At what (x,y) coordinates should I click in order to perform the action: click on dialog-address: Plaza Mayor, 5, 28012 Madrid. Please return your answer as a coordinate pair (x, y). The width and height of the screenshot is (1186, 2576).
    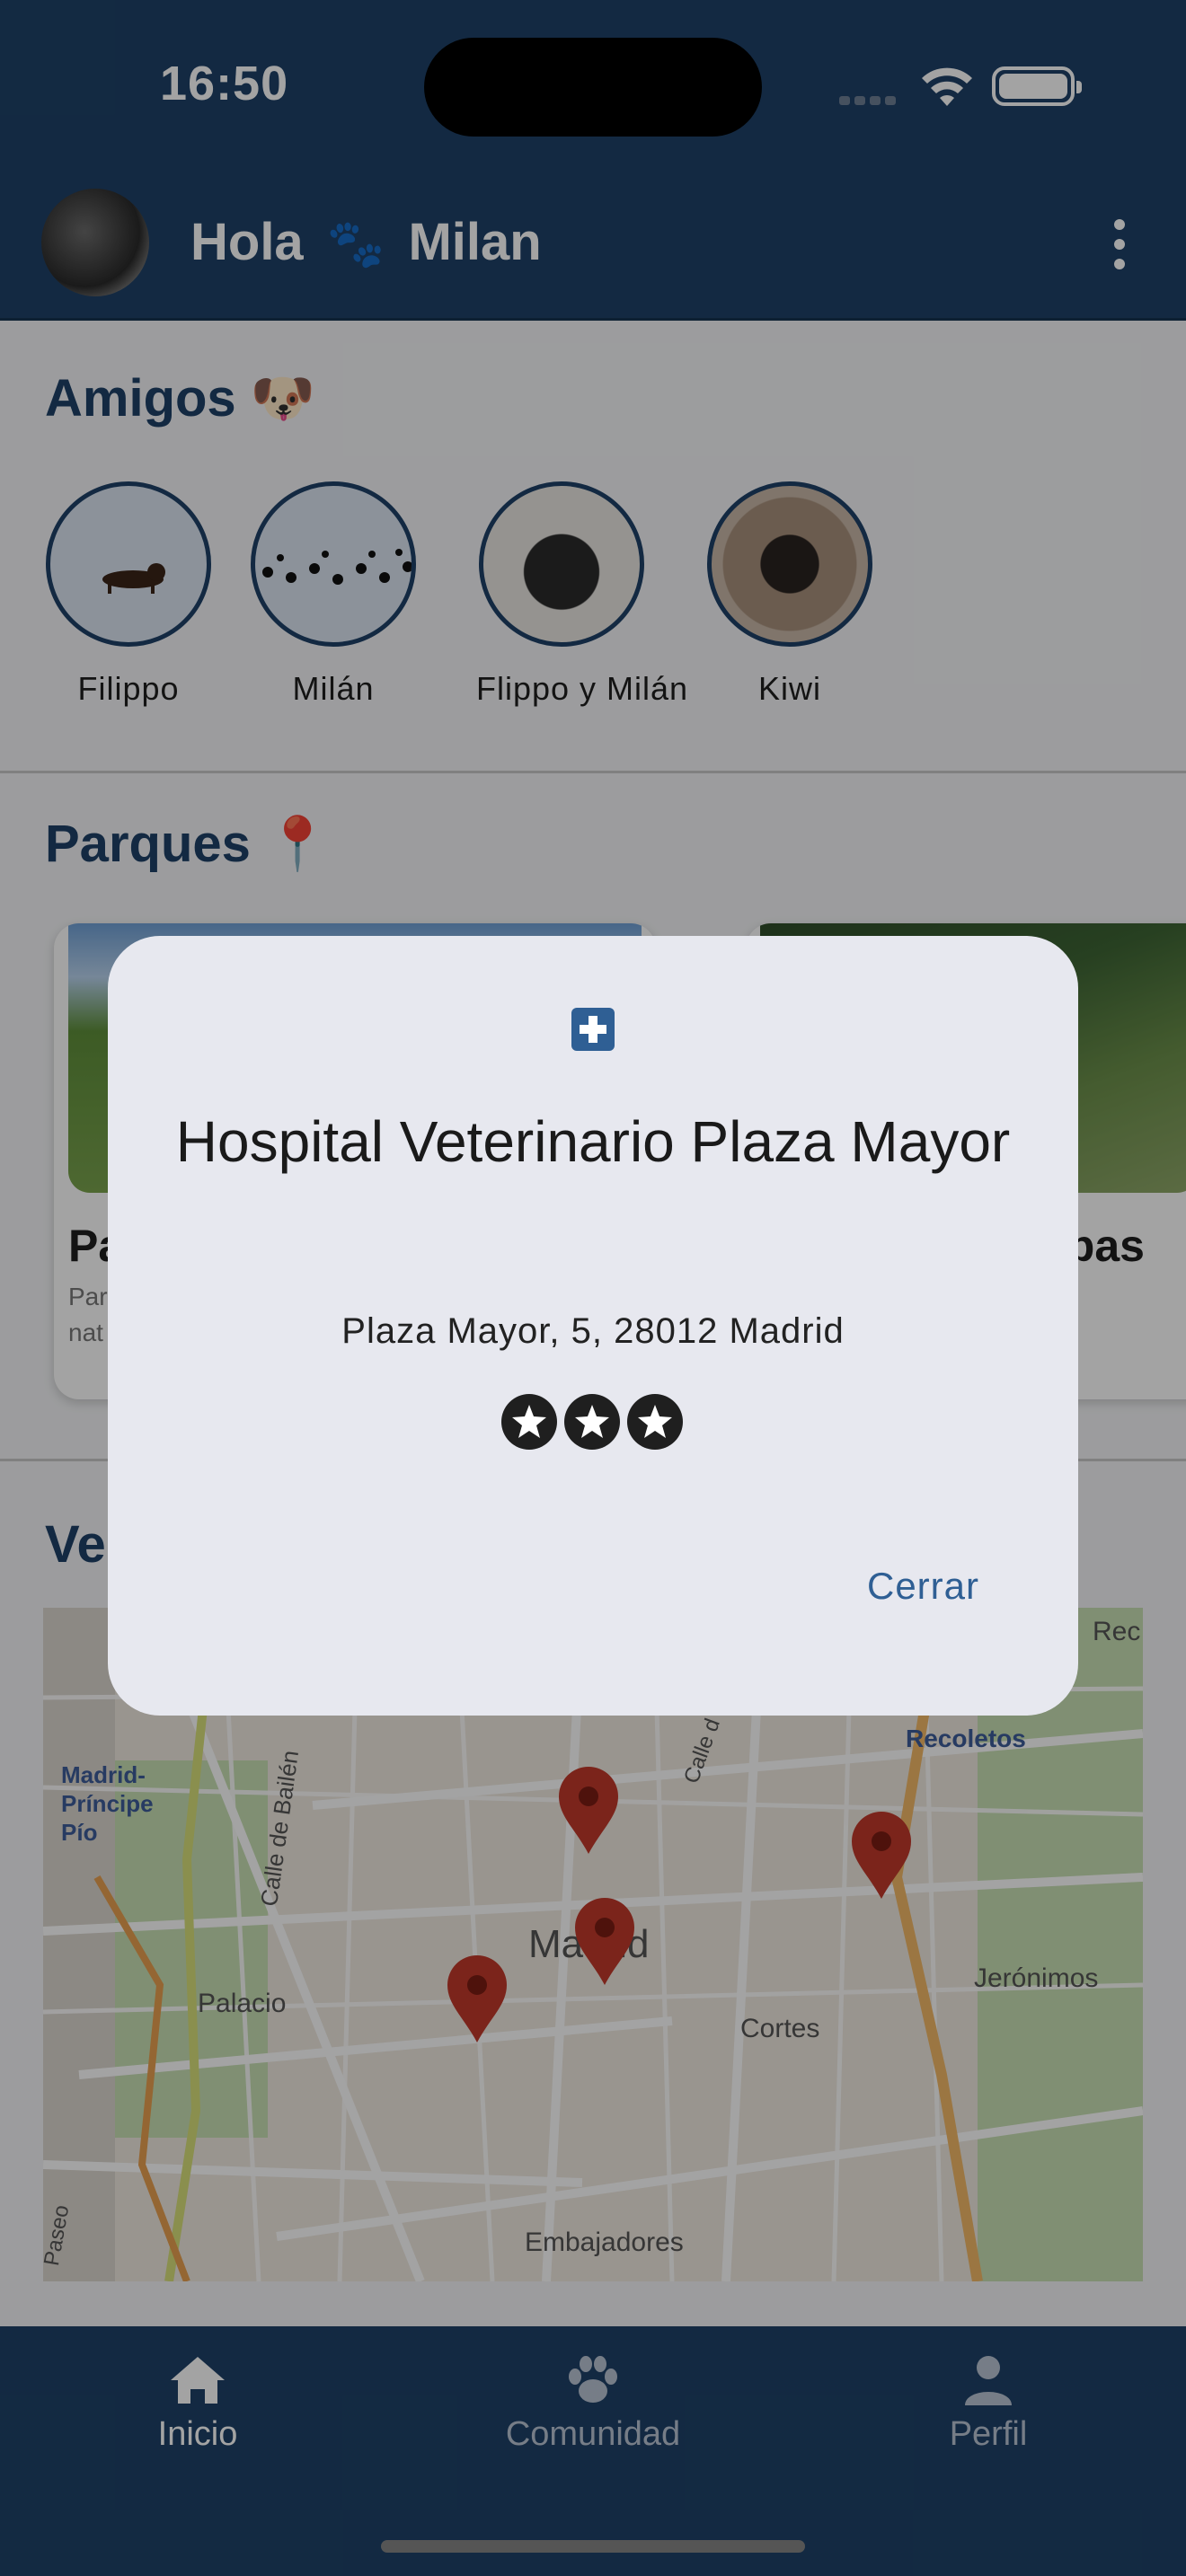
    Looking at the image, I should click on (593, 1331).